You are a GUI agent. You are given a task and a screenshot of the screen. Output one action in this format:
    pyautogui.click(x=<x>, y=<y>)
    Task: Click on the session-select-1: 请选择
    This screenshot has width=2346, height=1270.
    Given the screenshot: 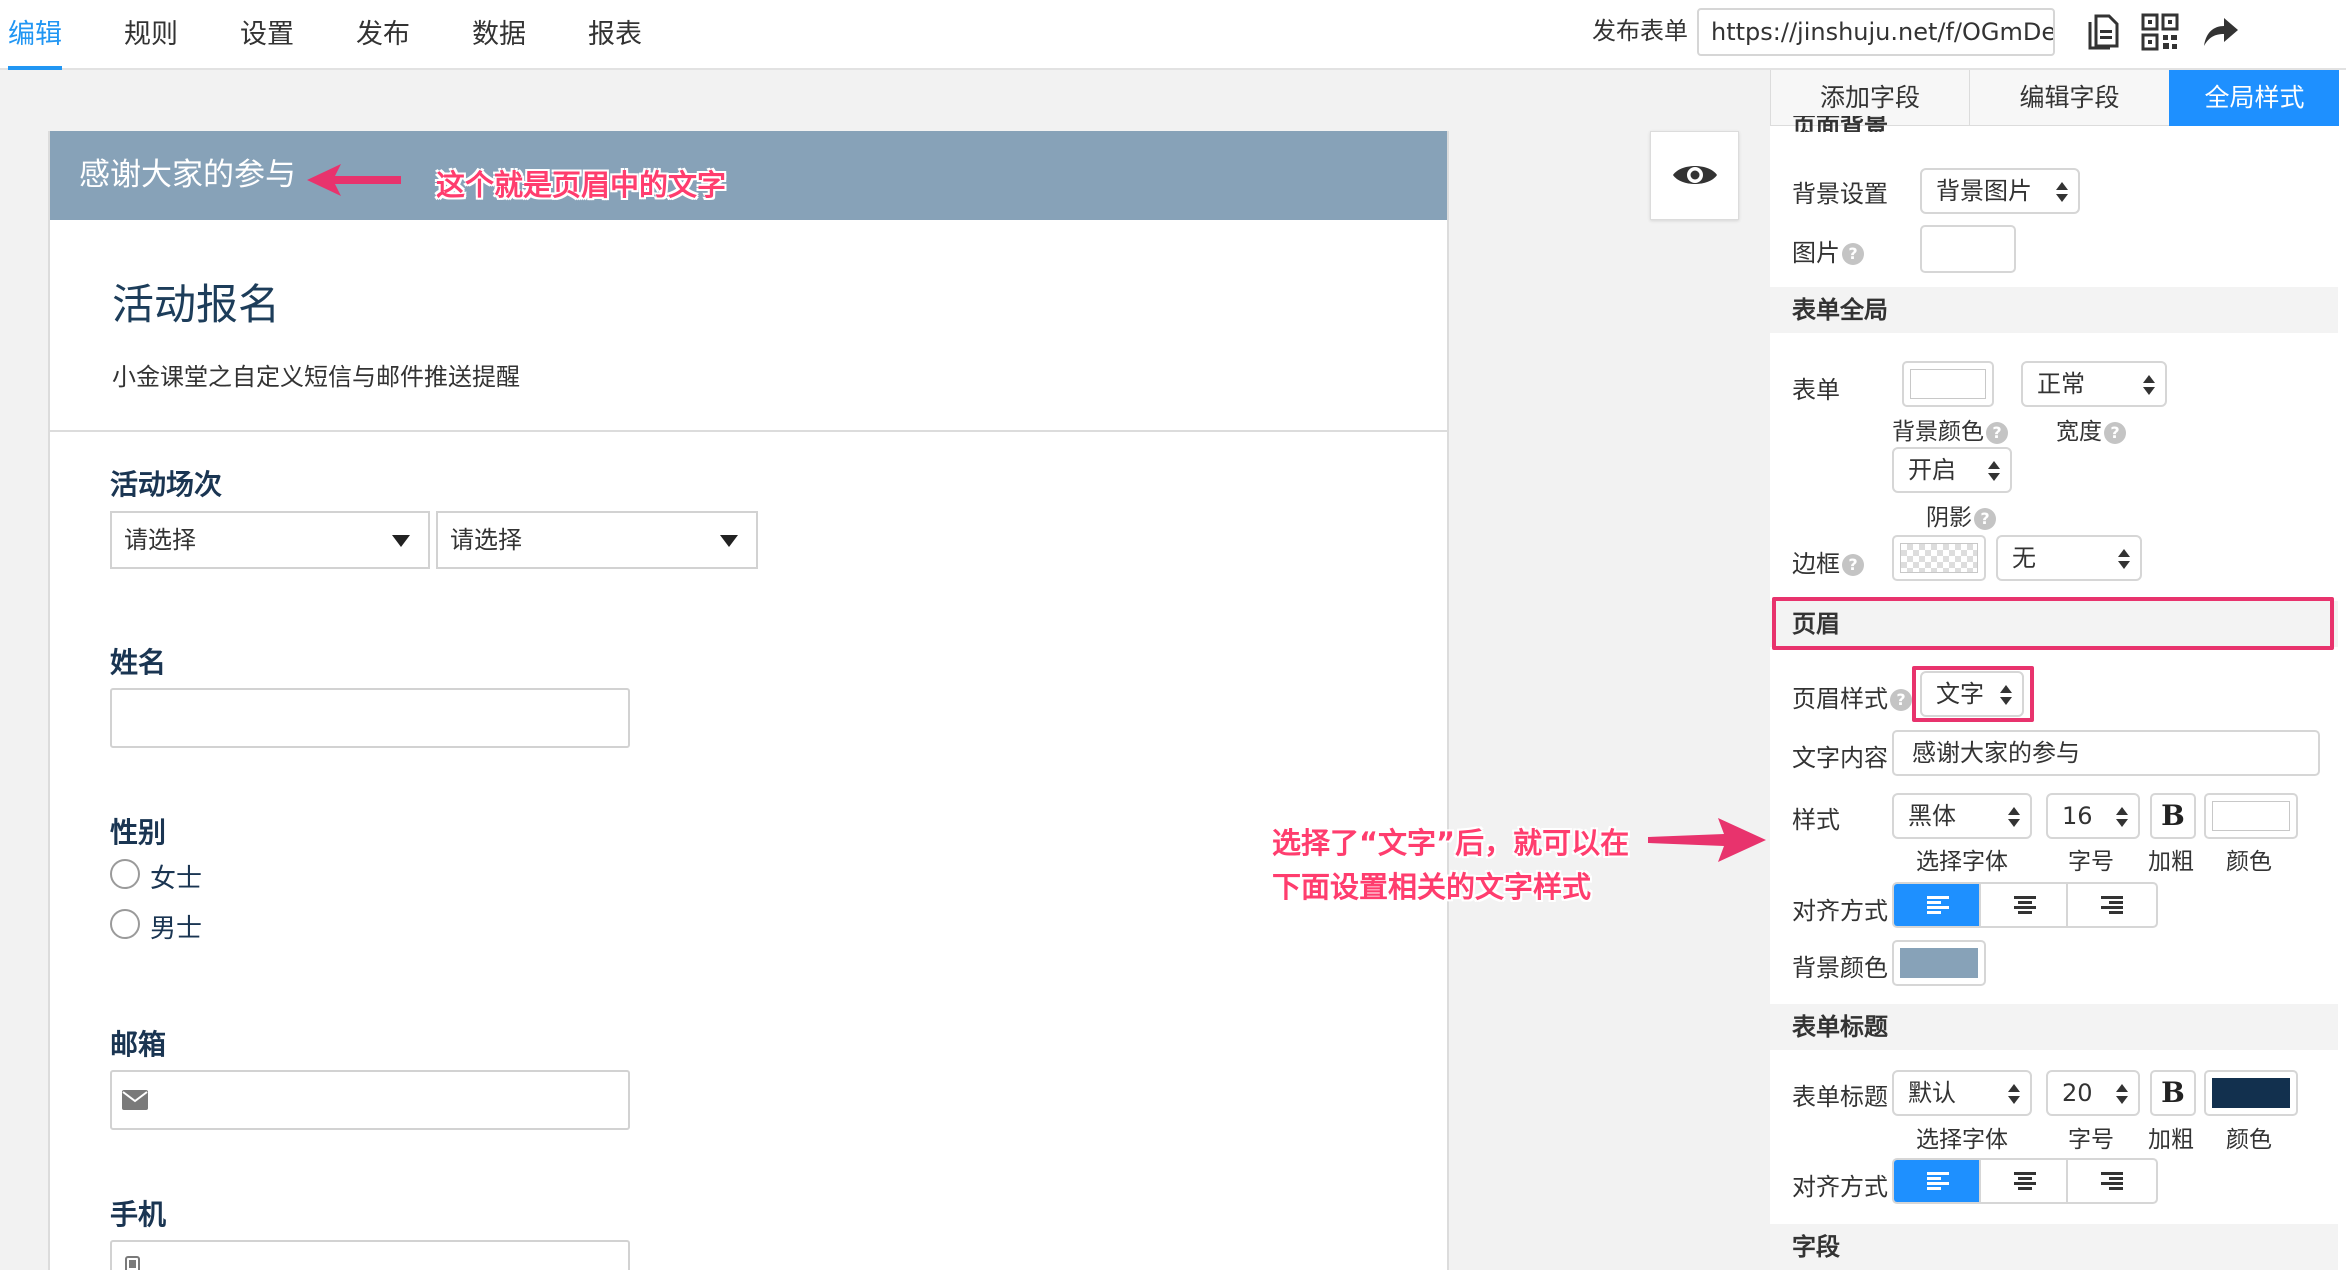 What is the action you would take?
    pyautogui.click(x=270, y=540)
    